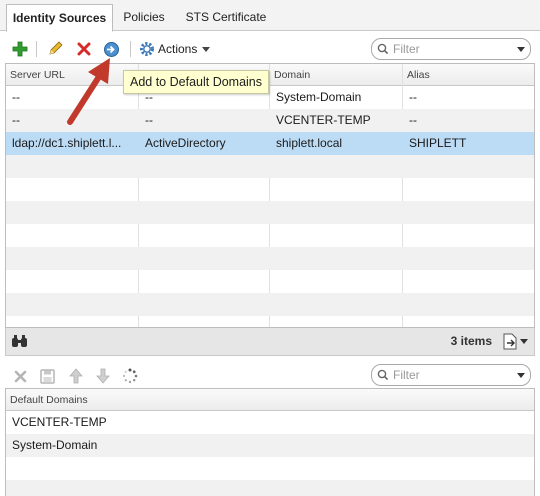 The width and height of the screenshot is (540, 496). What do you see at coordinates (149, 120) in the screenshot?
I see `cell-type: --` at bounding box center [149, 120].